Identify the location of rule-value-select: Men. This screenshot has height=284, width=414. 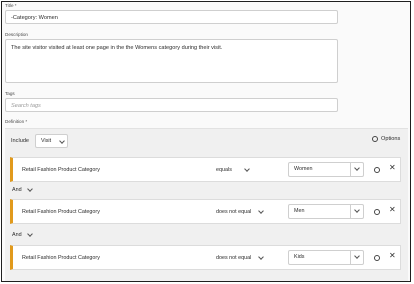
(326, 211).